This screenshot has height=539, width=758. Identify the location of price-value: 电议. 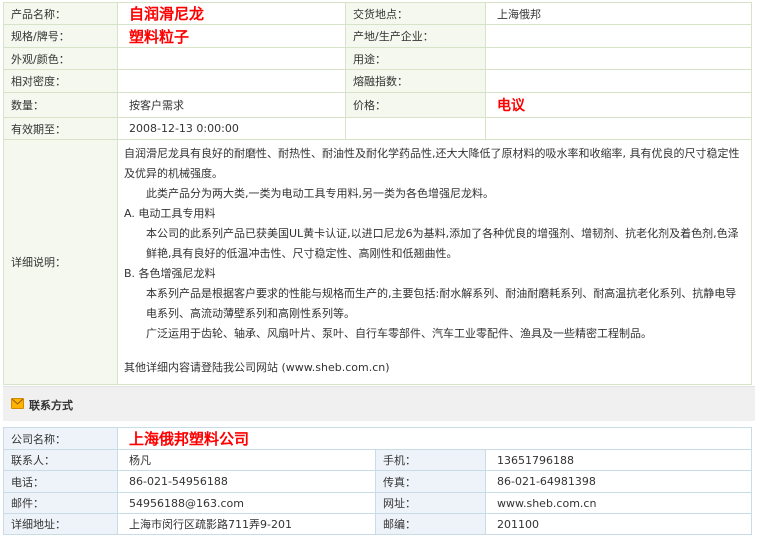
(618, 105).